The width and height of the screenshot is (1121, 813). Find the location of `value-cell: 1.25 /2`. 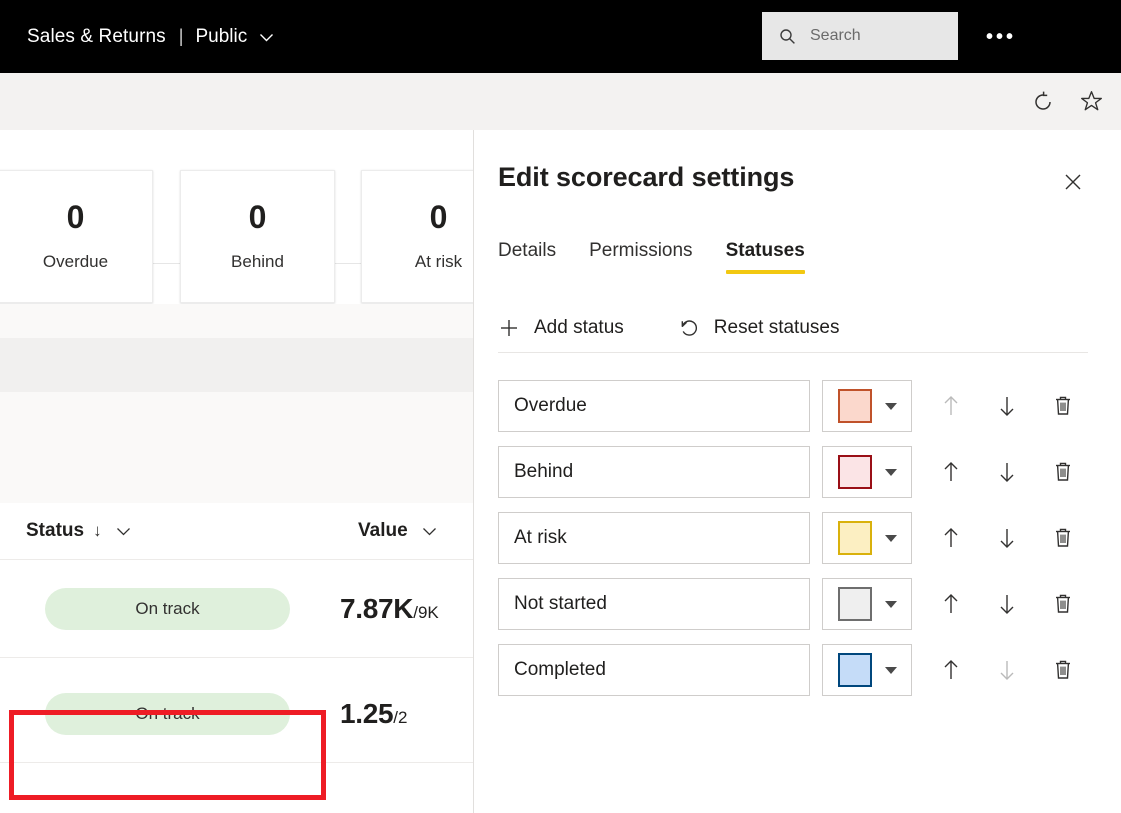

value-cell: 1.25 /2 is located at coordinates (373, 714).